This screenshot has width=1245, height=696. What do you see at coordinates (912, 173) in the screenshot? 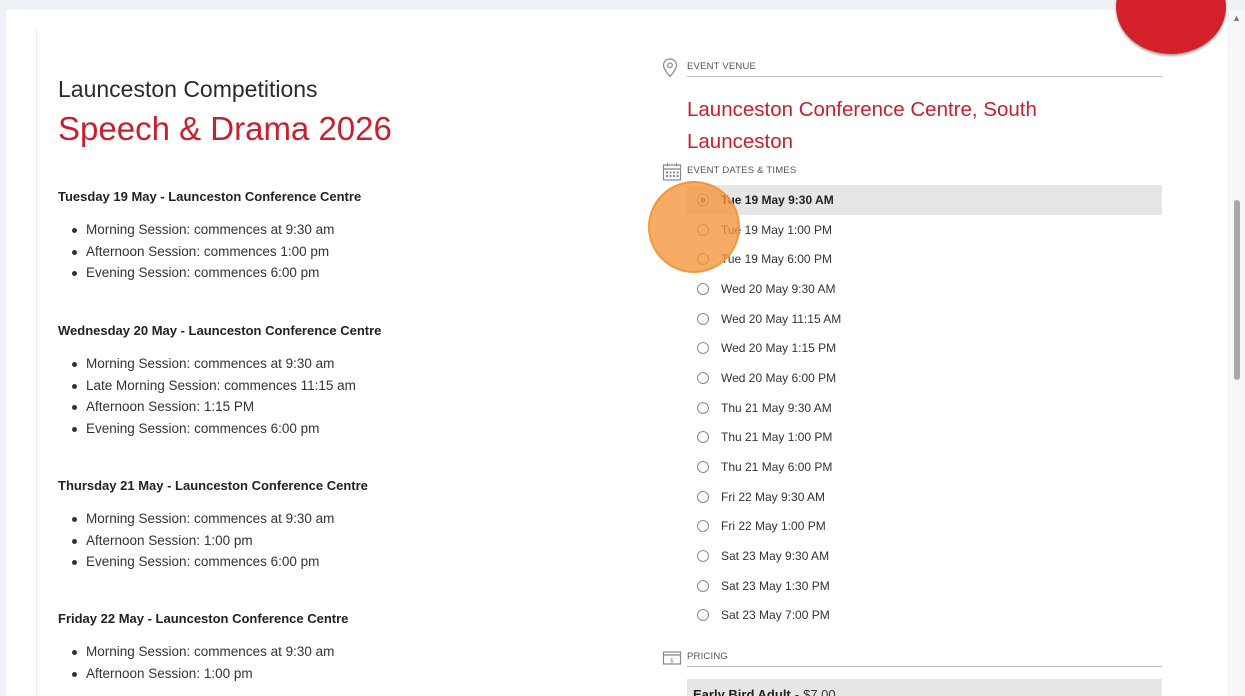
I see `dates-label-row: EVENT DATES & TIMES` at bounding box center [912, 173].